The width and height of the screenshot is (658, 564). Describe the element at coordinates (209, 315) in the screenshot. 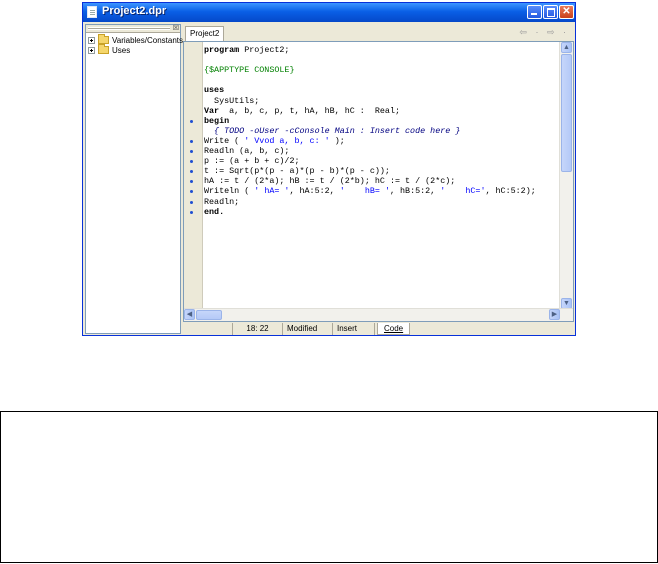

I see `horizontal-scroll-thumb` at that location.